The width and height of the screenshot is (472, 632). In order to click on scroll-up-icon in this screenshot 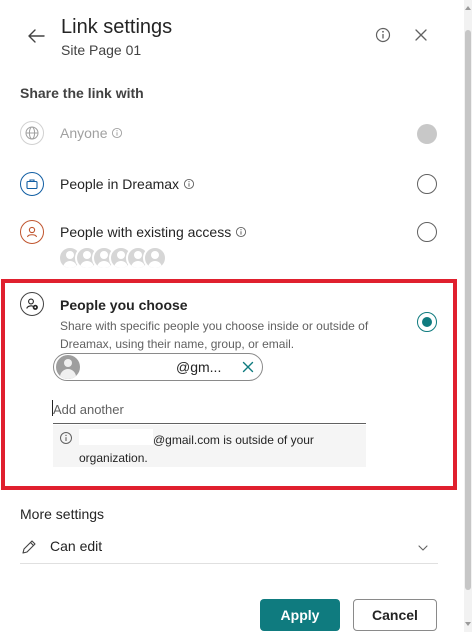, I will do `click(468, 8)`.